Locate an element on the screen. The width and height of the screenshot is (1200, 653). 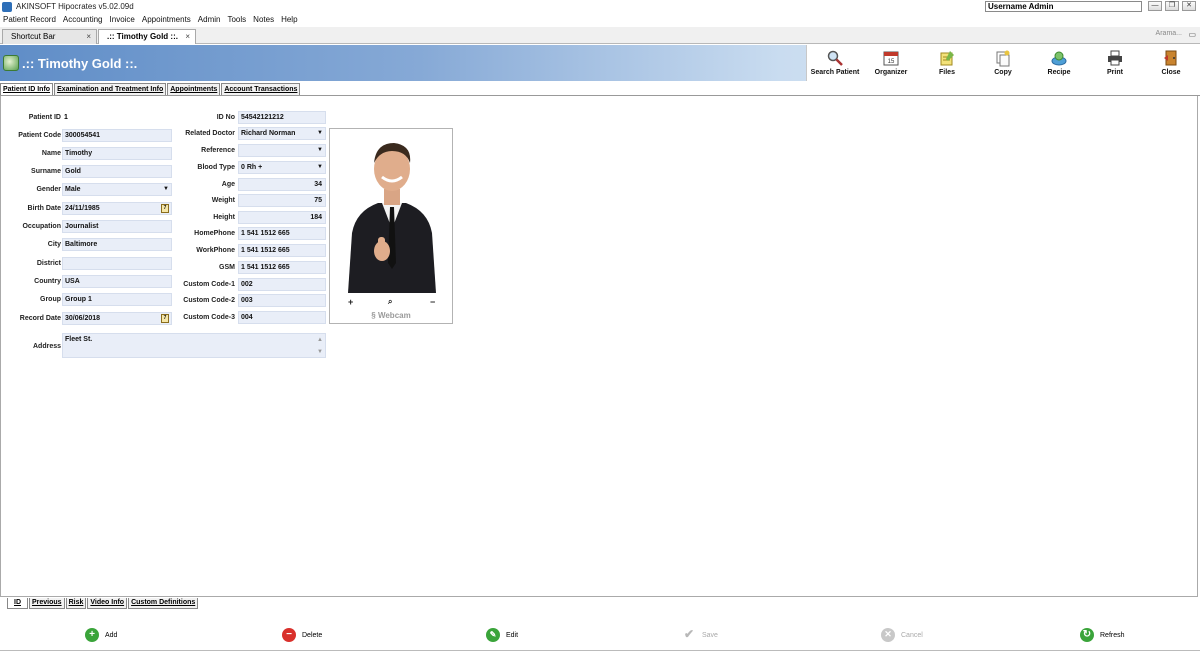
delete-button: − Delete is located at coordinates (302, 635).